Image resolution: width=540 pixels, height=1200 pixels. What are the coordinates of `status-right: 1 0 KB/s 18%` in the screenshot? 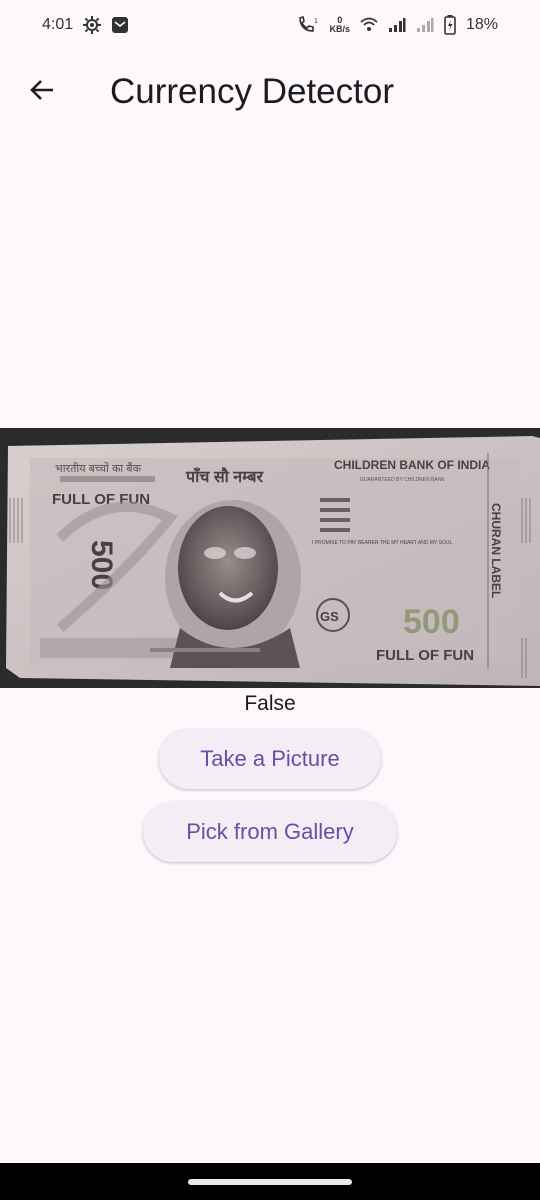 It's located at (397, 25).